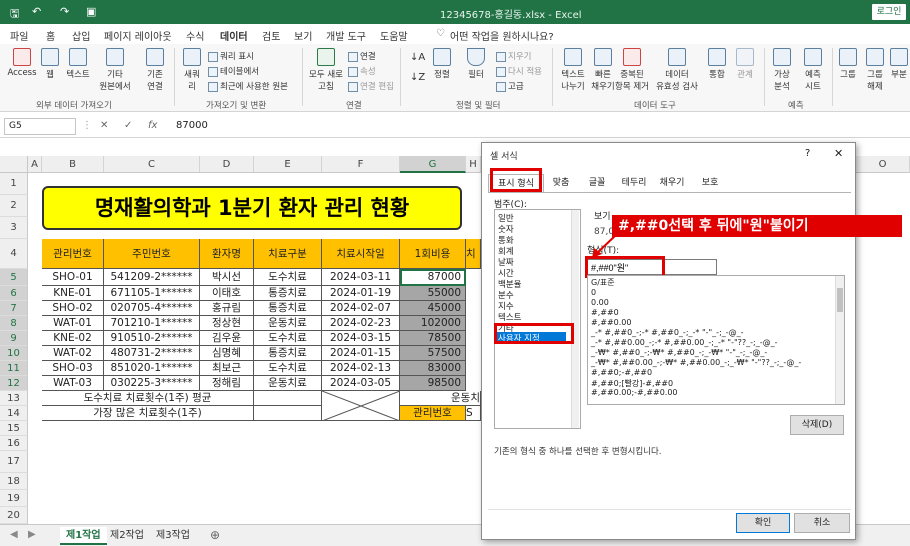 This screenshot has width=910, height=546. I want to click on table-cell: SHO-02, so click(73, 308).